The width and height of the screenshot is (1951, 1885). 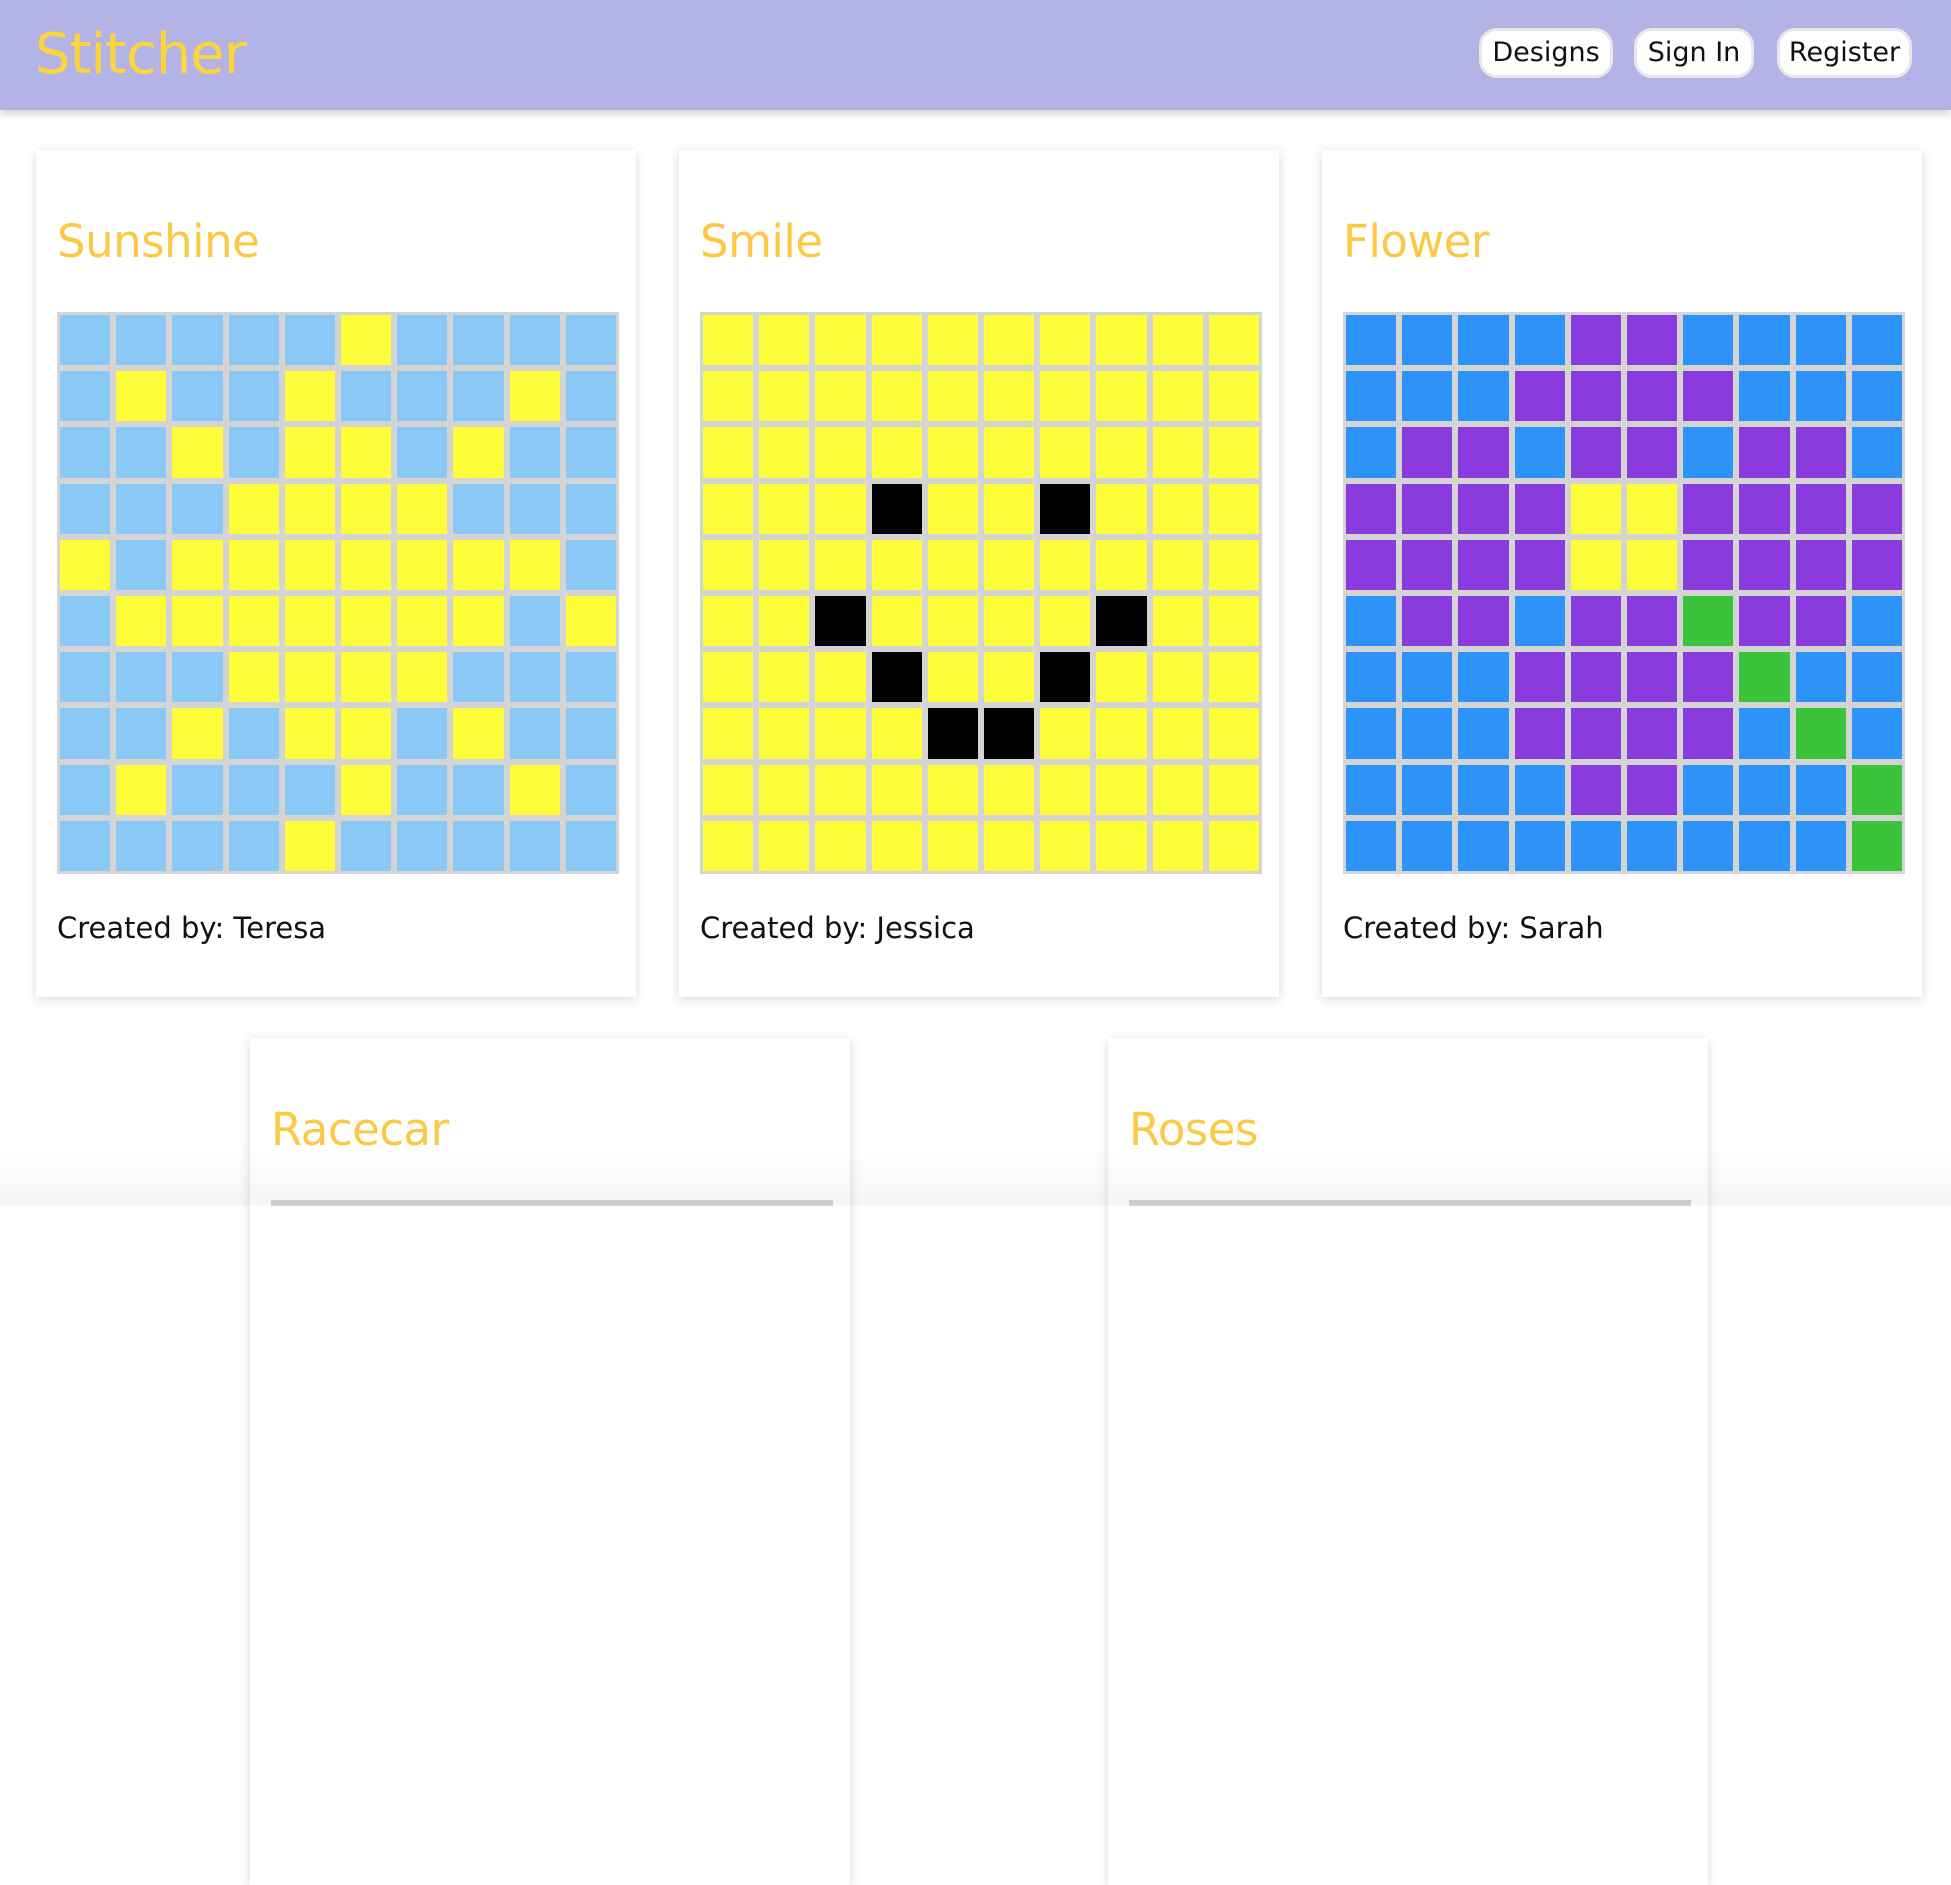 I want to click on design-card-smile: Smile Created by: Jessica, so click(x=979, y=573).